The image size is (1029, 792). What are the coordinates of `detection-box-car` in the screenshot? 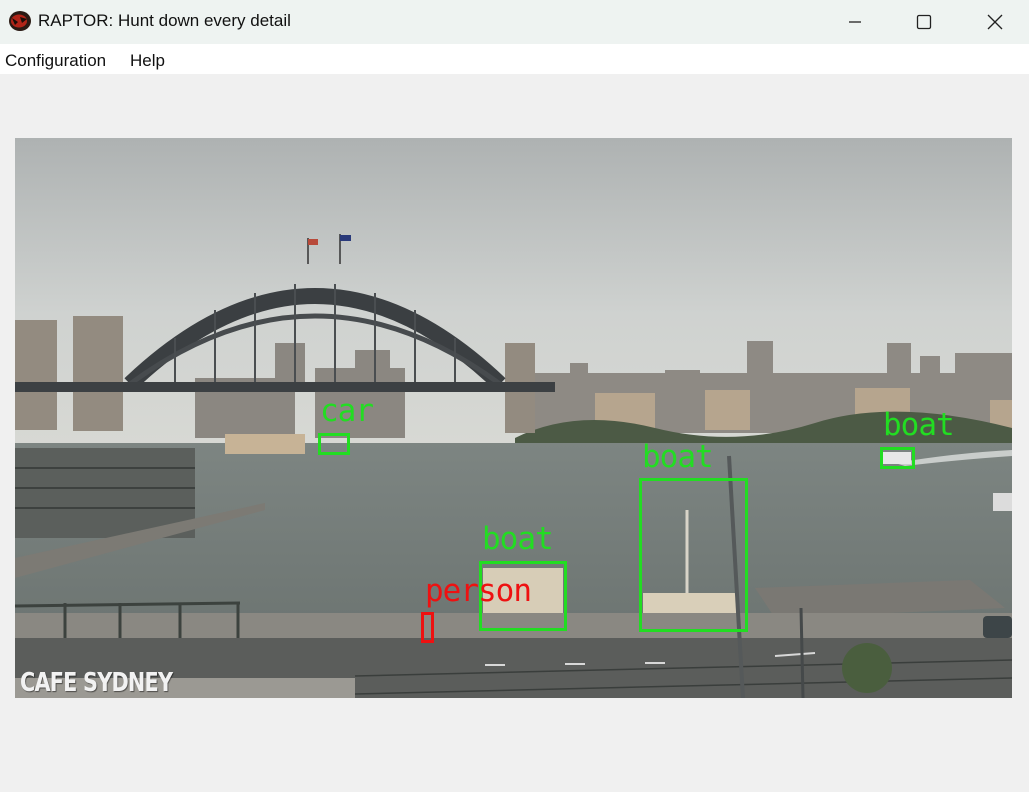 It's located at (334, 444).